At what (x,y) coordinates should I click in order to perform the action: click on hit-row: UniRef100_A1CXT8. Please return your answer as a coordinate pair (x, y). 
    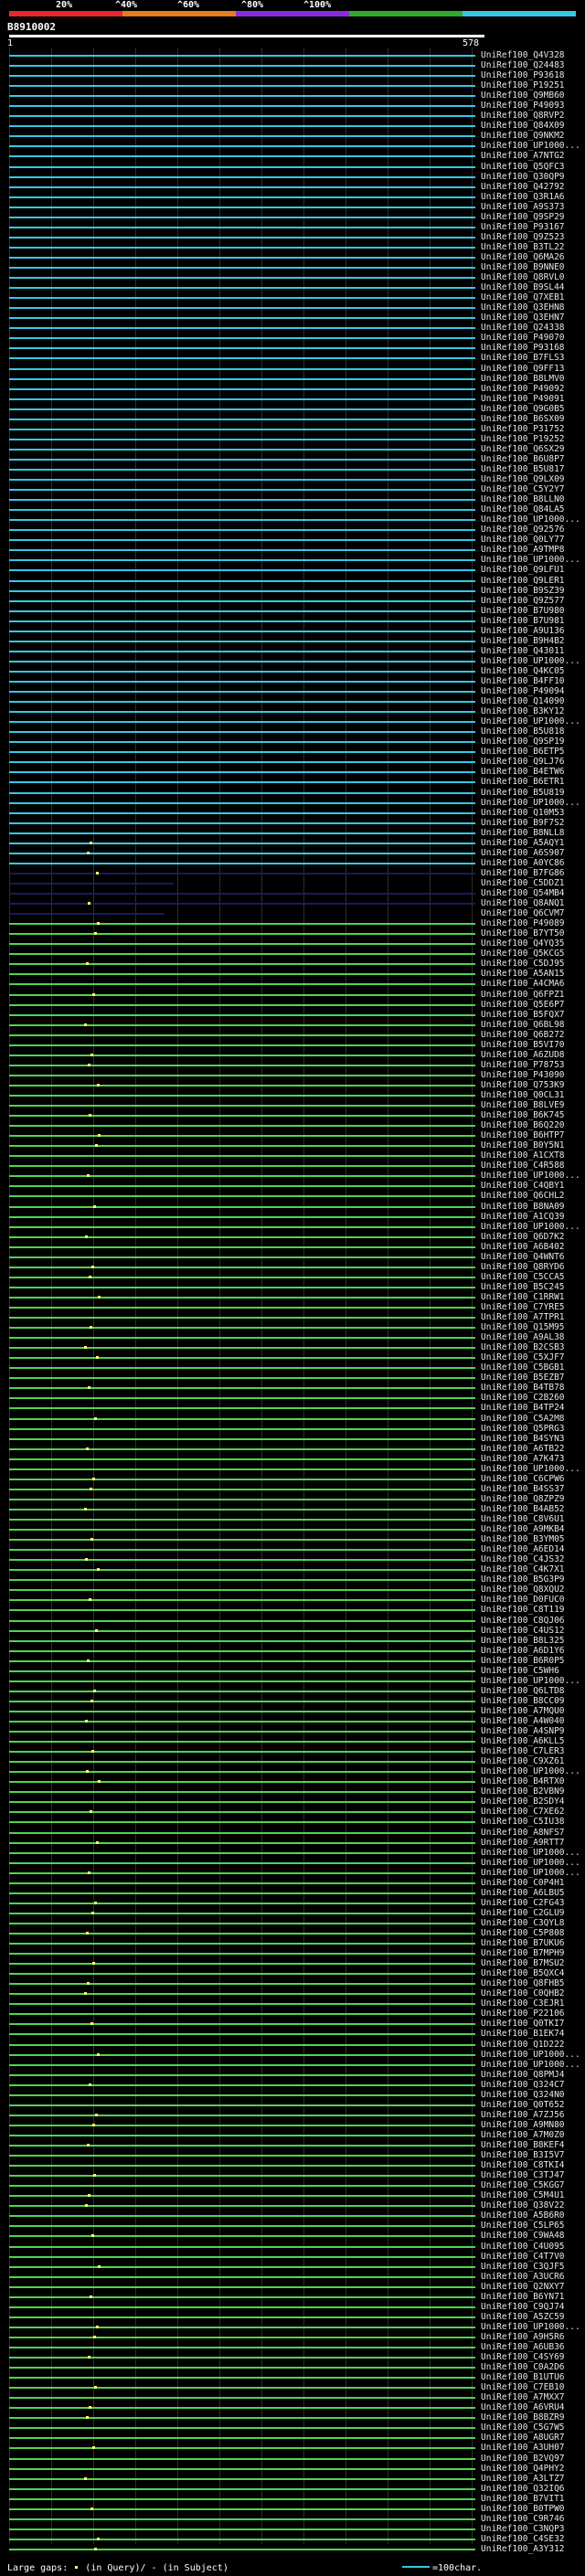
    Looking at the image, I should click on (293, 1156).